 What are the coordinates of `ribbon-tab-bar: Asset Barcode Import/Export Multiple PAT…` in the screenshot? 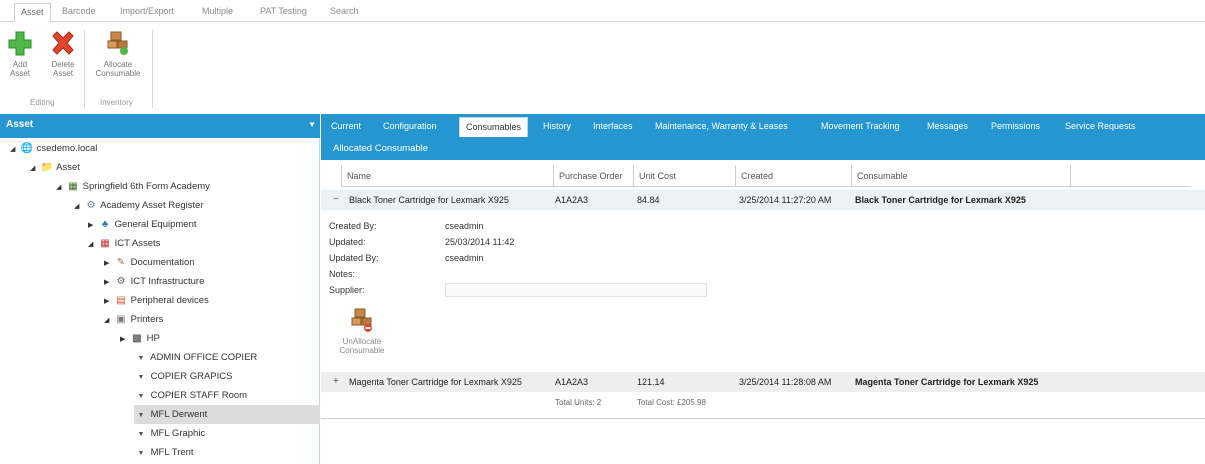 It's located at (602, 11).